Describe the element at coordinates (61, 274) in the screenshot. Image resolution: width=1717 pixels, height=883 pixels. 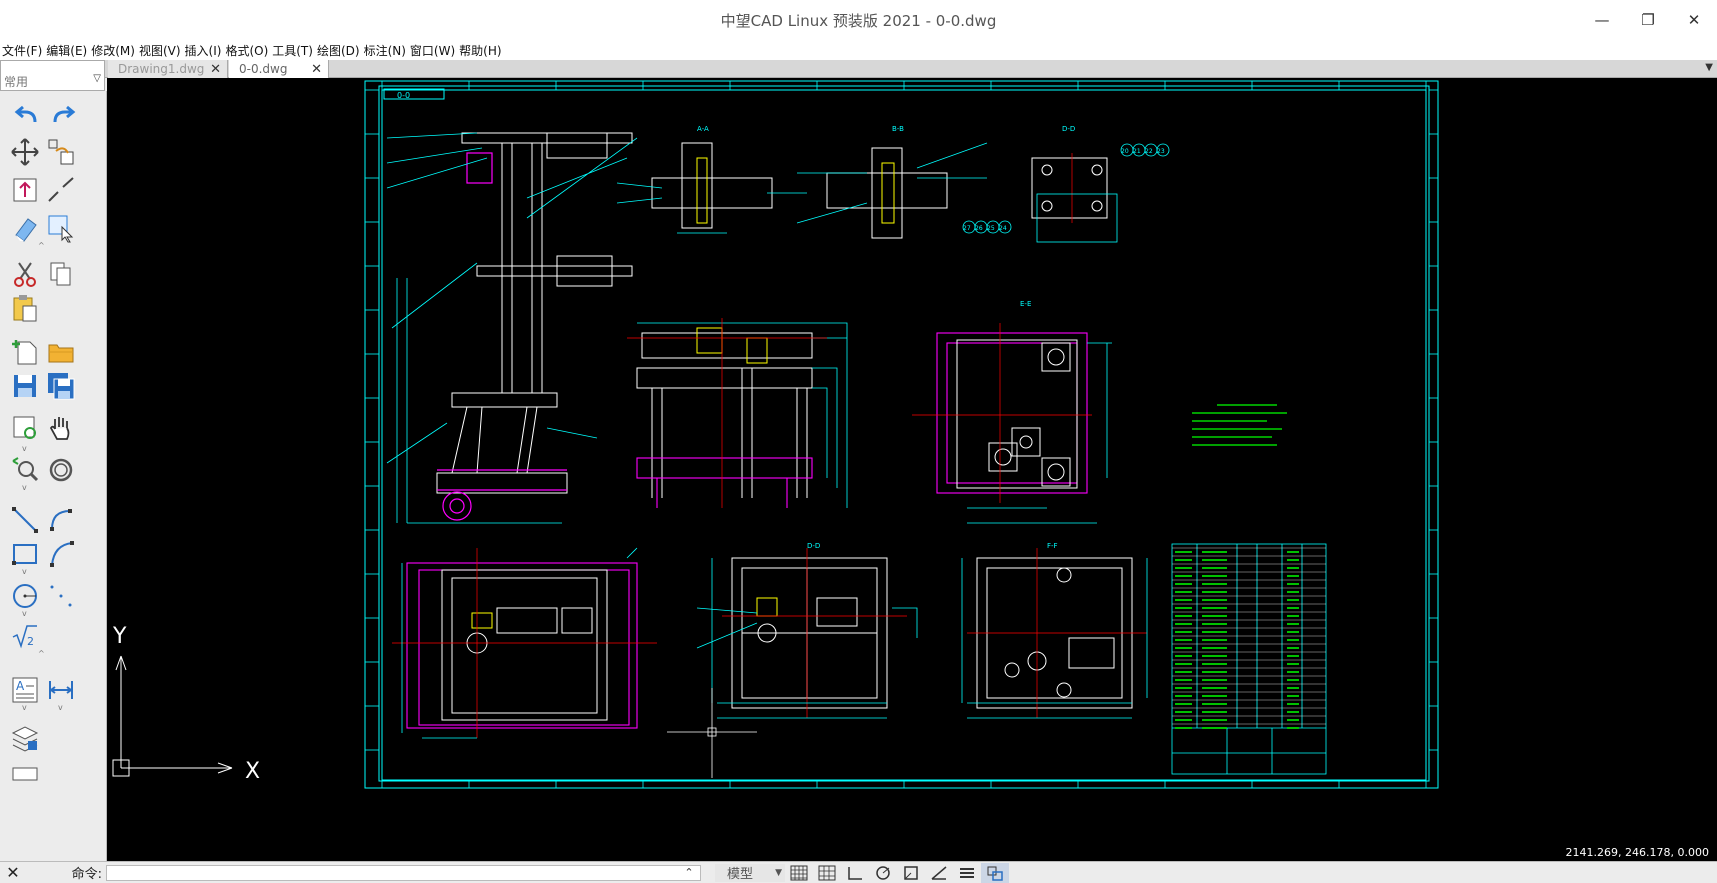
I see `copy-clip-icon` at that location.